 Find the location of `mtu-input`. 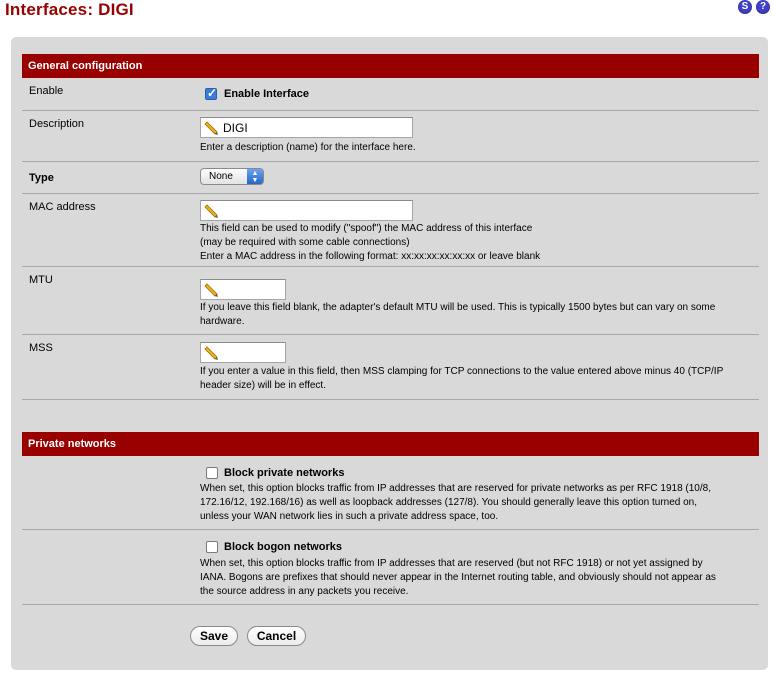

mtu-input is located at coordinates (243, 289).